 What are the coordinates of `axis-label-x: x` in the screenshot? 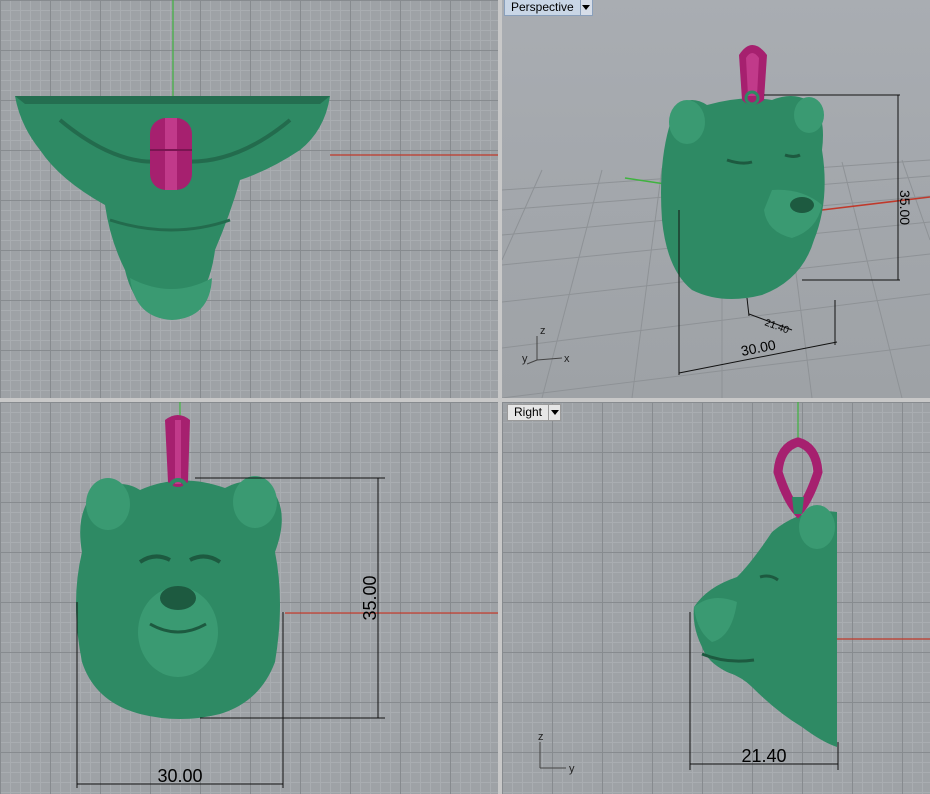 It's located at (567, 359).